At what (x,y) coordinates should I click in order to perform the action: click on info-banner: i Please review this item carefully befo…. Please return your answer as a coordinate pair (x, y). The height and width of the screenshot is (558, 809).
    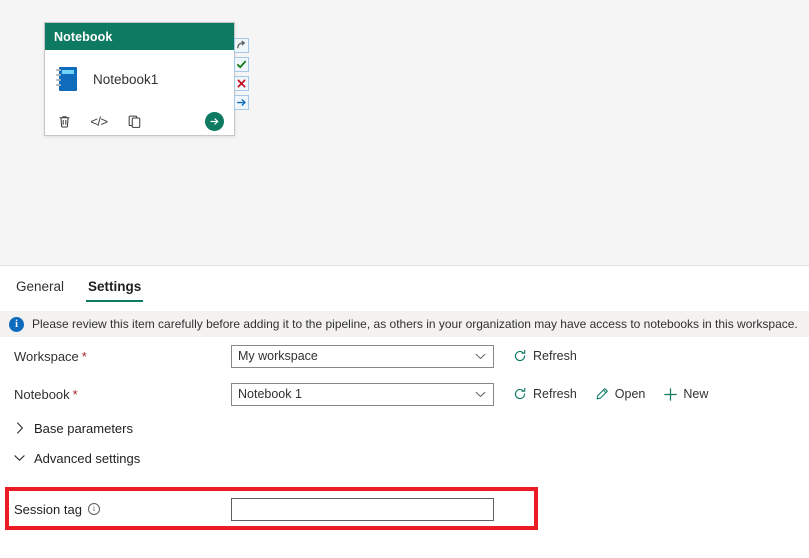
    Looking at the image, I should click on (404, 324).